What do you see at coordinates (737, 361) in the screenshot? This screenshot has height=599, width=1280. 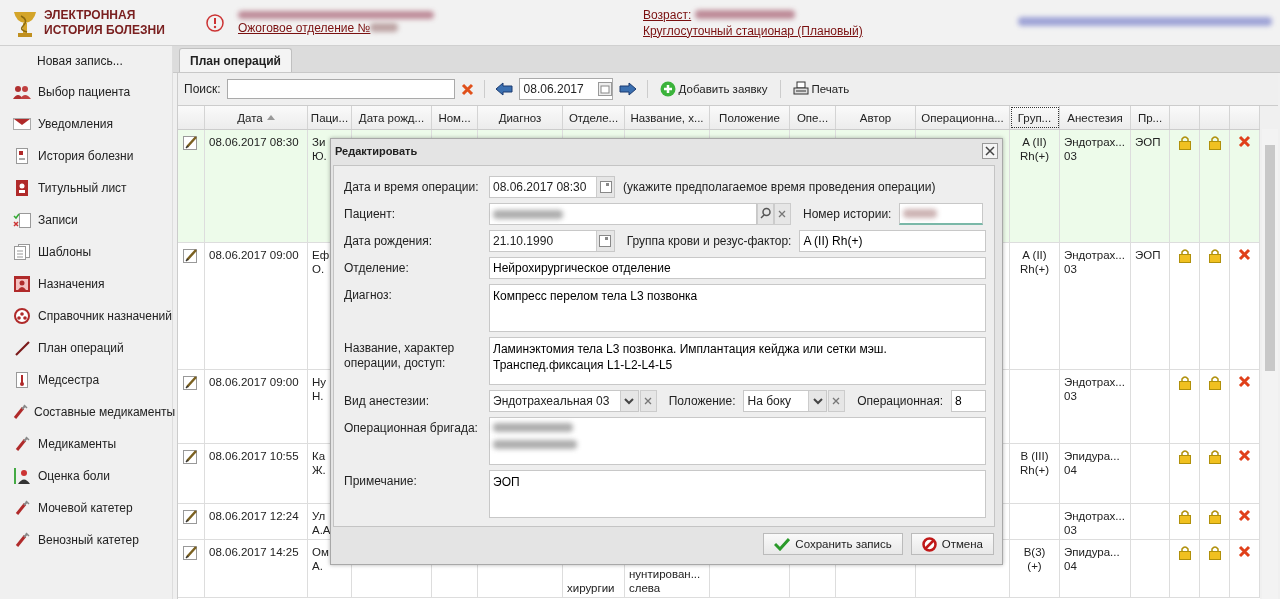 I see `operation-field: Ламинэктомия тела L3 позвонка. Имплантация кейджа или сетки мэш. Транспед.фиксация L1-L2-L4-L5` at bounding box center [737, 361].